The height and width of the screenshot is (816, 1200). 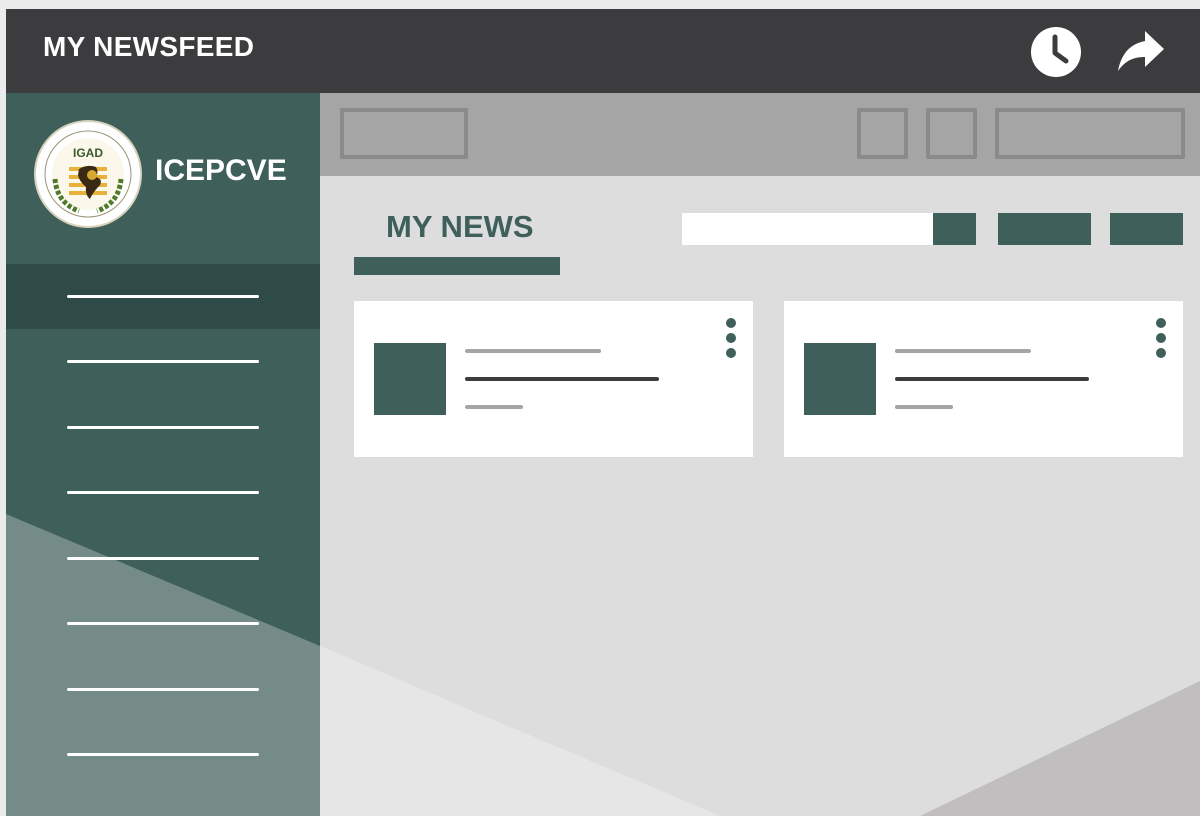 I want to click on top-bar: MY NEWSFEED, so click(x=603, y=51).